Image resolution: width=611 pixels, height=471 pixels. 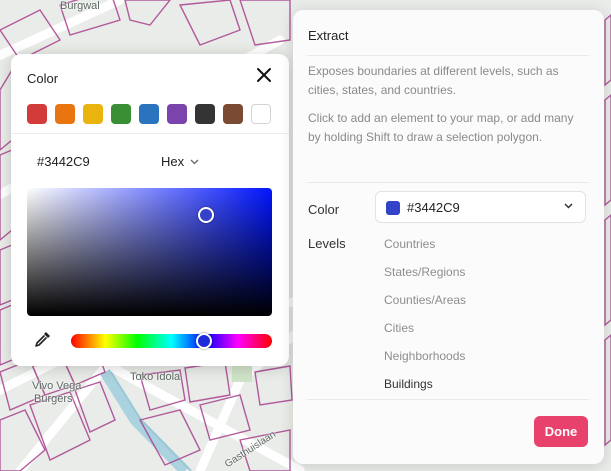 I want to click on color-select-value: #3442C9, so click(x=433, y=207).